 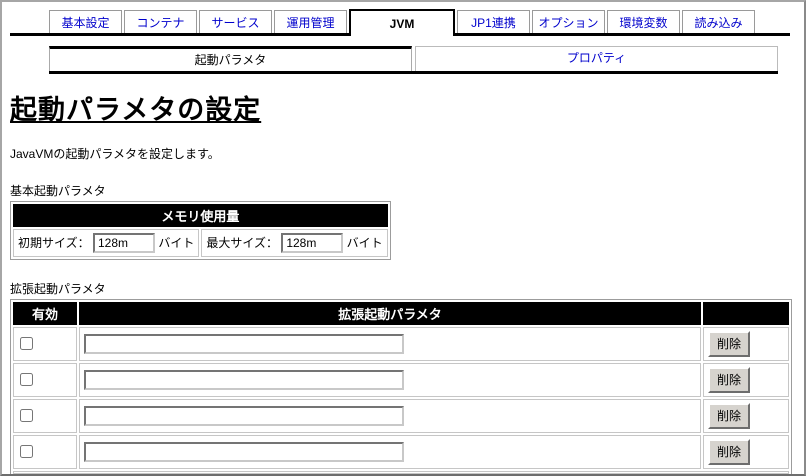 I want to click on memory-usage-header: メモリ使用量, so click(x=200, y=215).